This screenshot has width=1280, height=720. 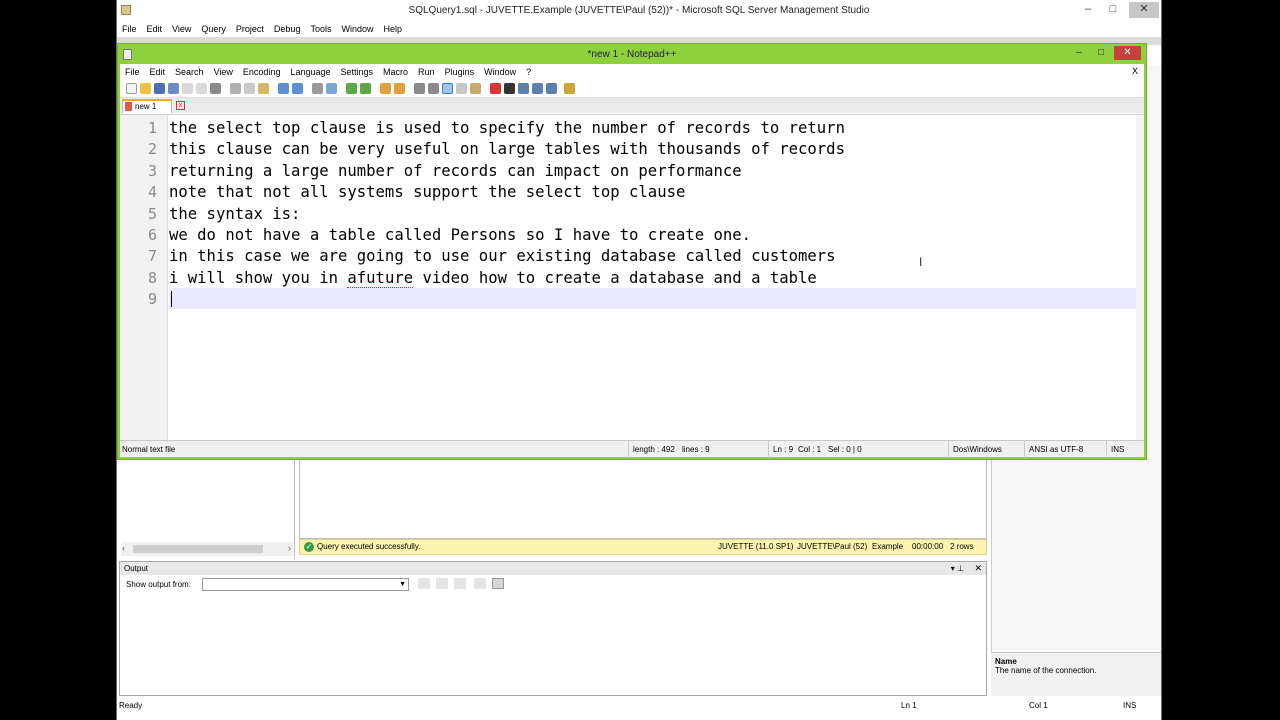 What do you see at coordinates (131, 88) in the screenshot?
I see `new-file-icon` at bounding box center [131, 88].